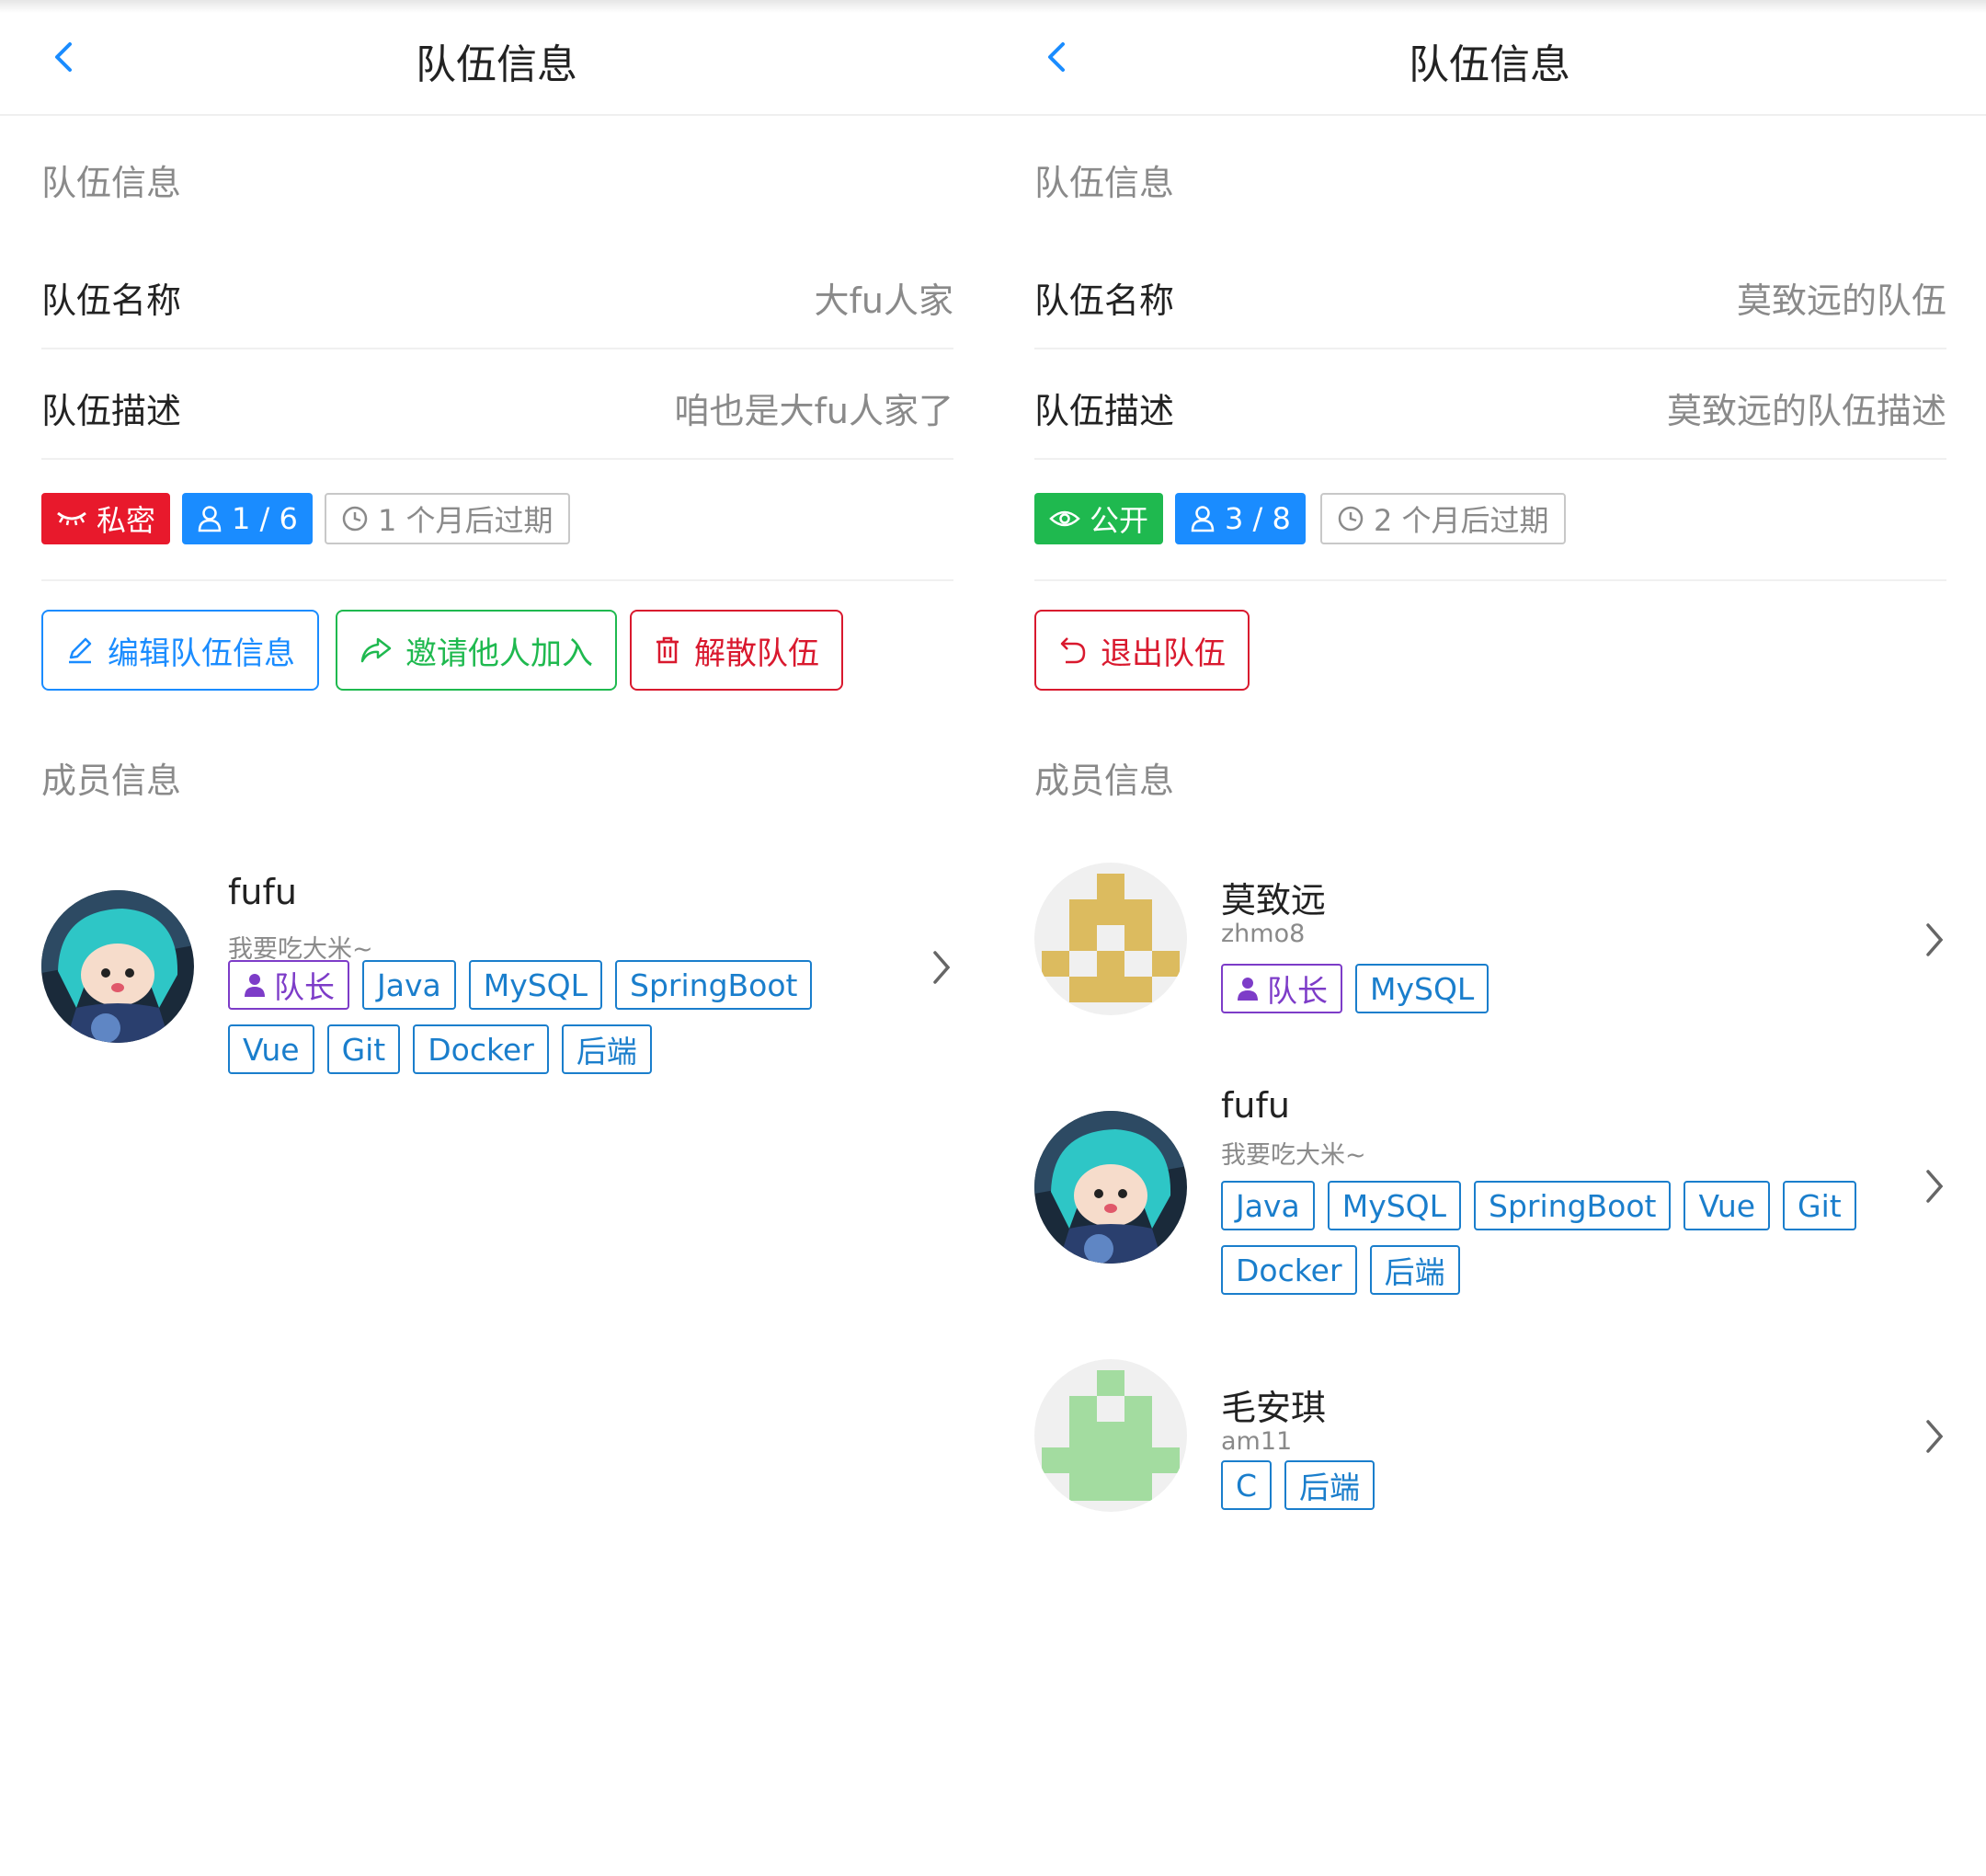 This screenshot has width=1986, height=1876. Describe the element at coordinates (1073, 651) in the screenshot. I see `undo-icon` at that location.